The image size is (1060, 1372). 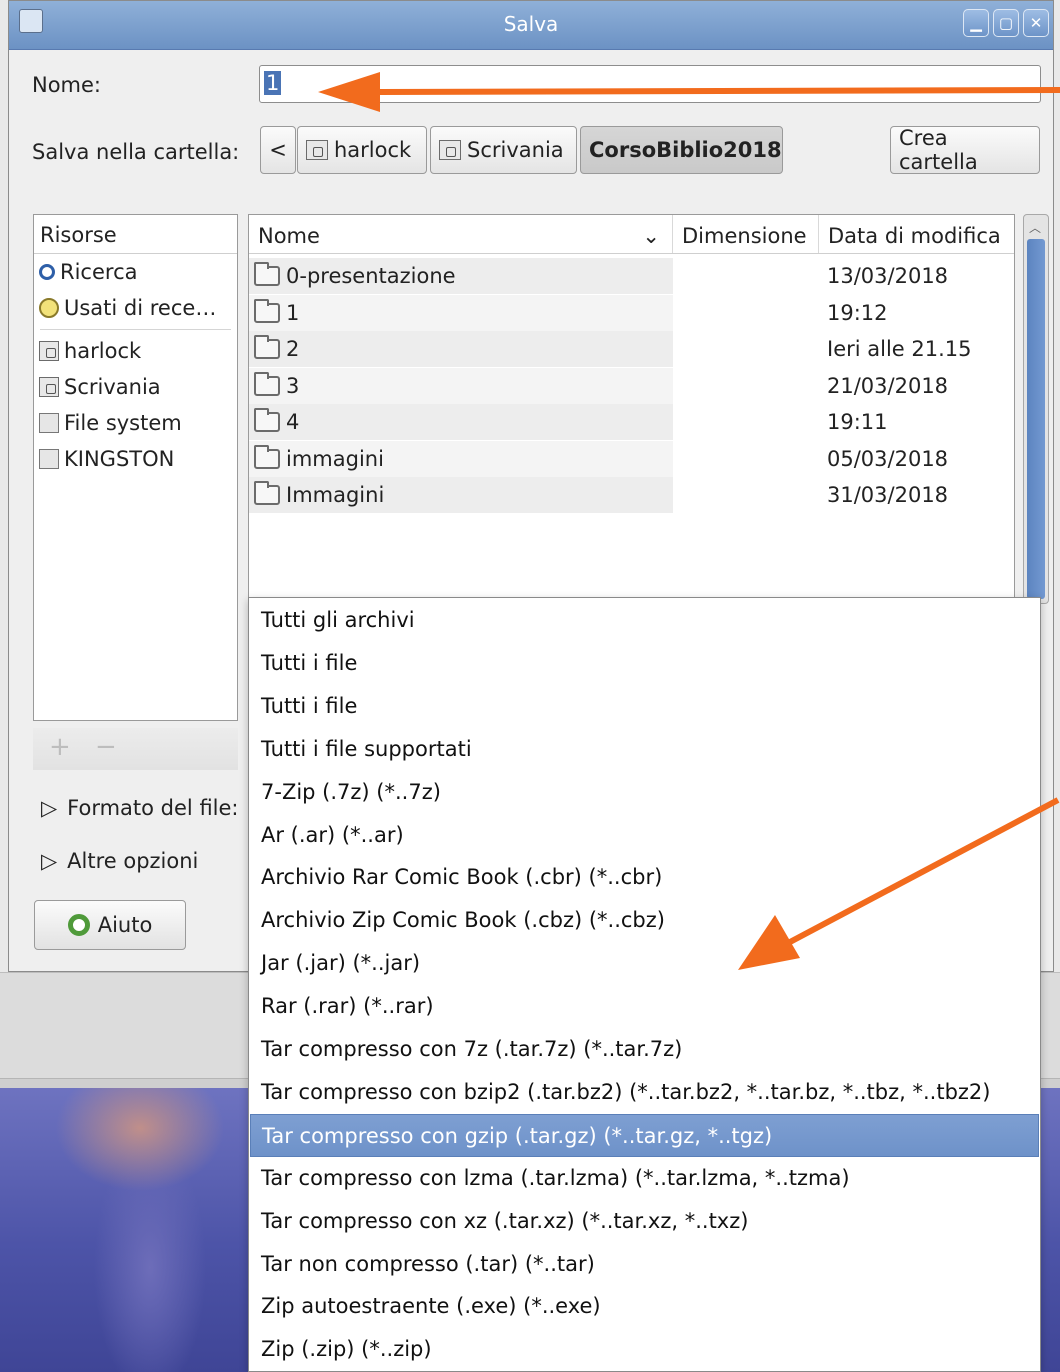 I want to click on file-name-cell: Immagini, so click(x=461, y=495).